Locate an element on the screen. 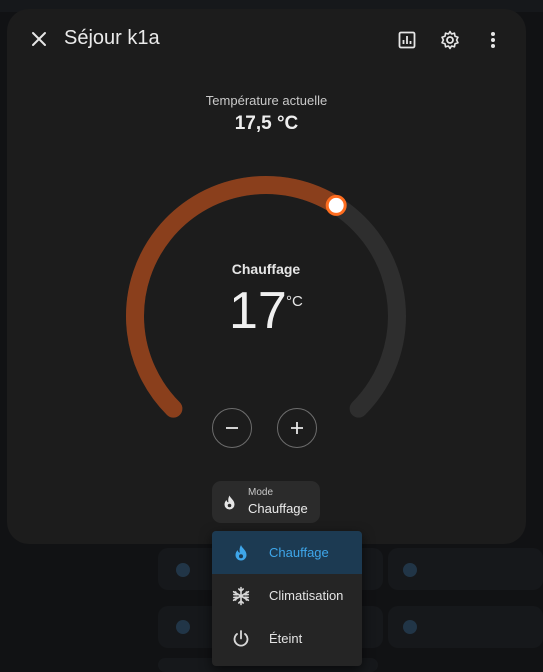  history-button is located at coordinates (407, 40).